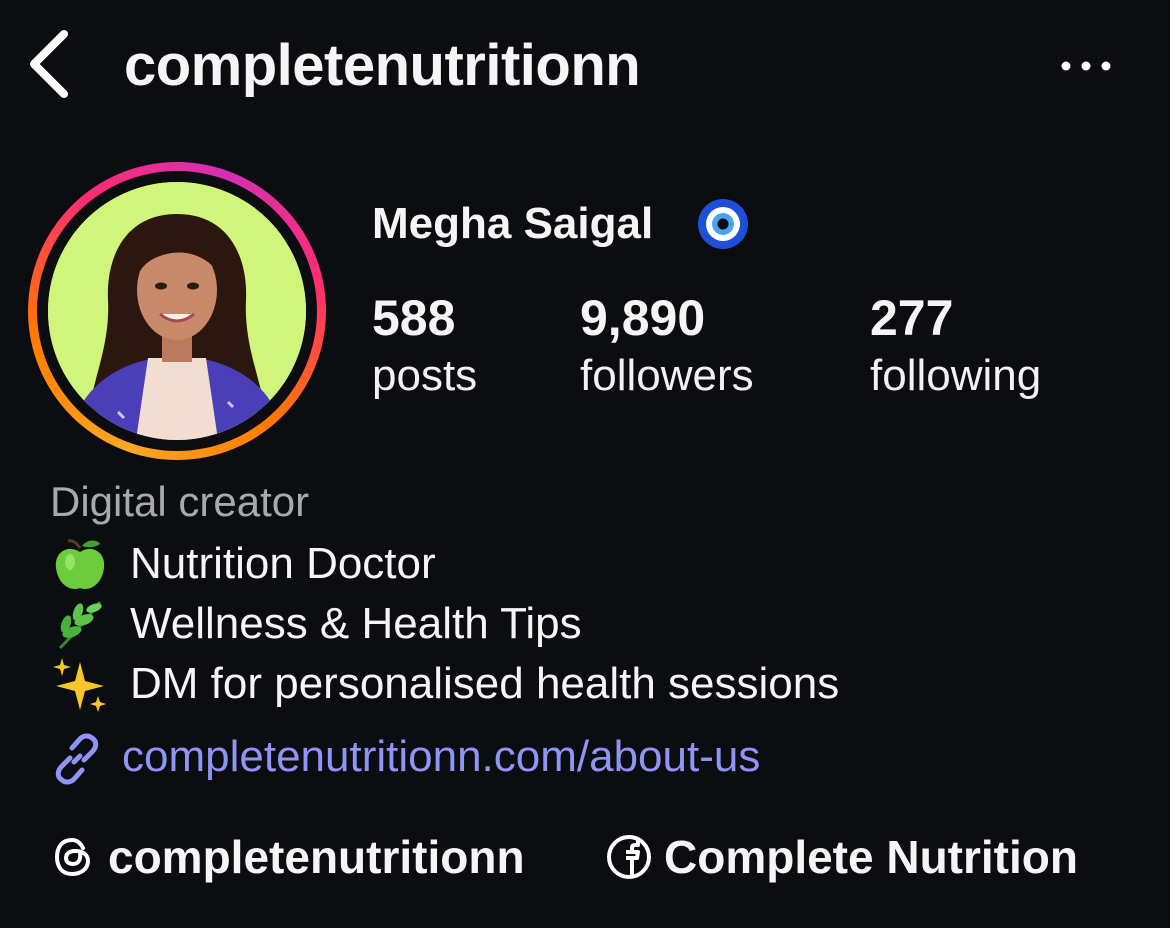 The height and width of the screenshot is (928, 1170). I want to click on profile-photo, so click(177, 311).